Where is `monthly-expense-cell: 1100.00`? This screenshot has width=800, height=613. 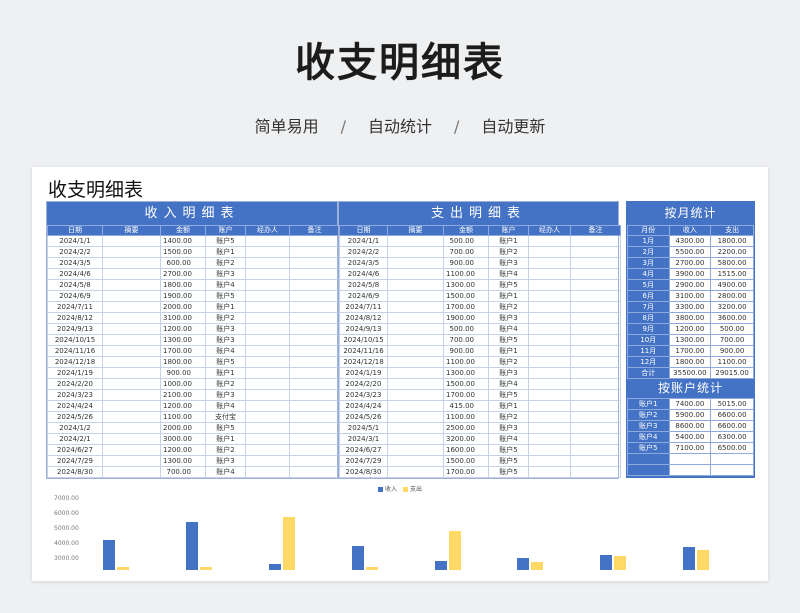 monthly-expense-cell: 1100.00 is located at coordinates (732, 362).